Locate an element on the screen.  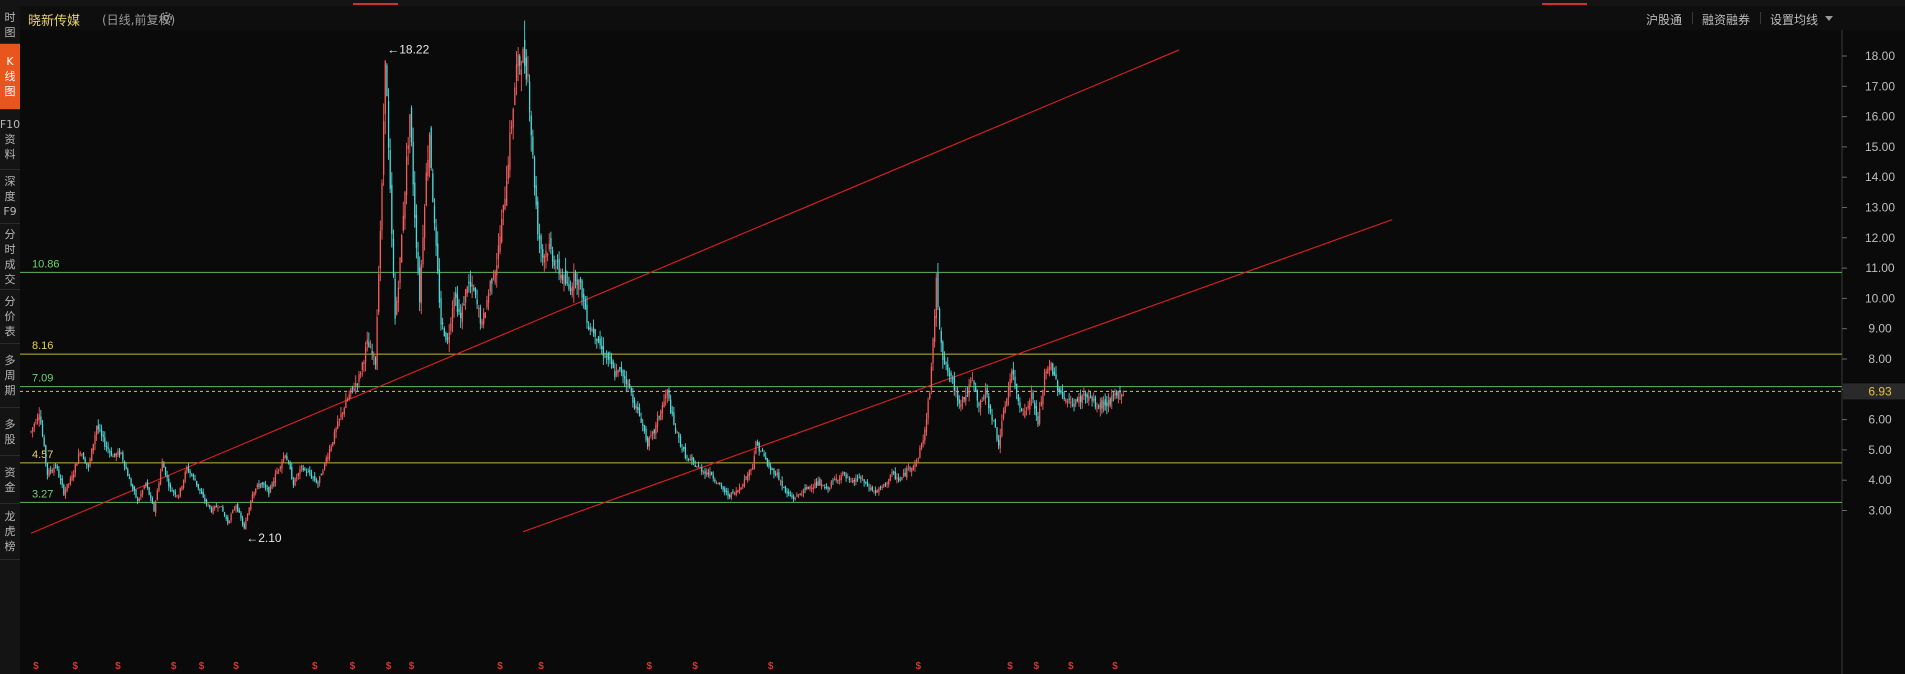
sidebar-item-4: 深度 F9 is located at coordinates (10, 197).